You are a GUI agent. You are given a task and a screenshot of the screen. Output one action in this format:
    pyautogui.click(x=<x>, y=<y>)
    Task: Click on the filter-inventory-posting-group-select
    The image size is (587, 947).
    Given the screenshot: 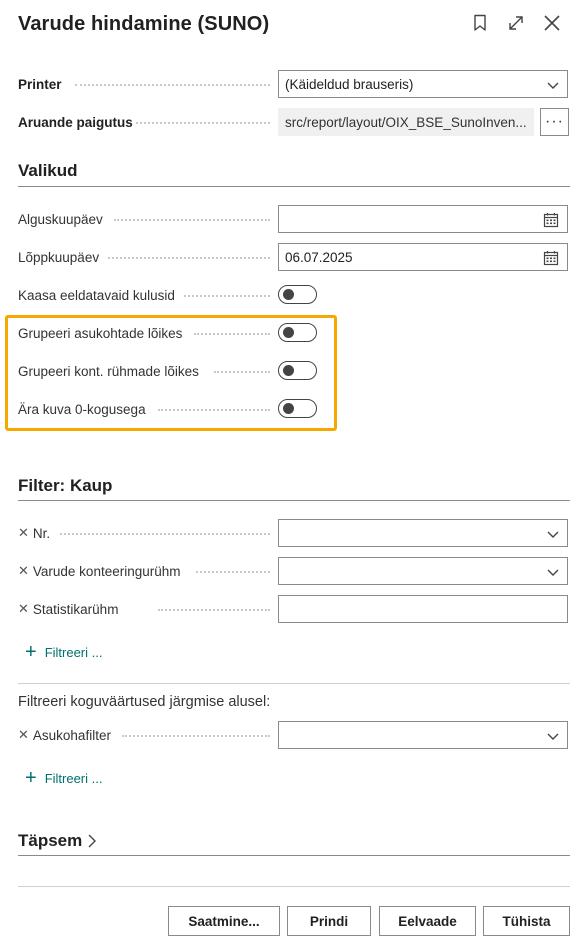 What is the action you would take?
    pyautogui.click(x=423, y=571)
    